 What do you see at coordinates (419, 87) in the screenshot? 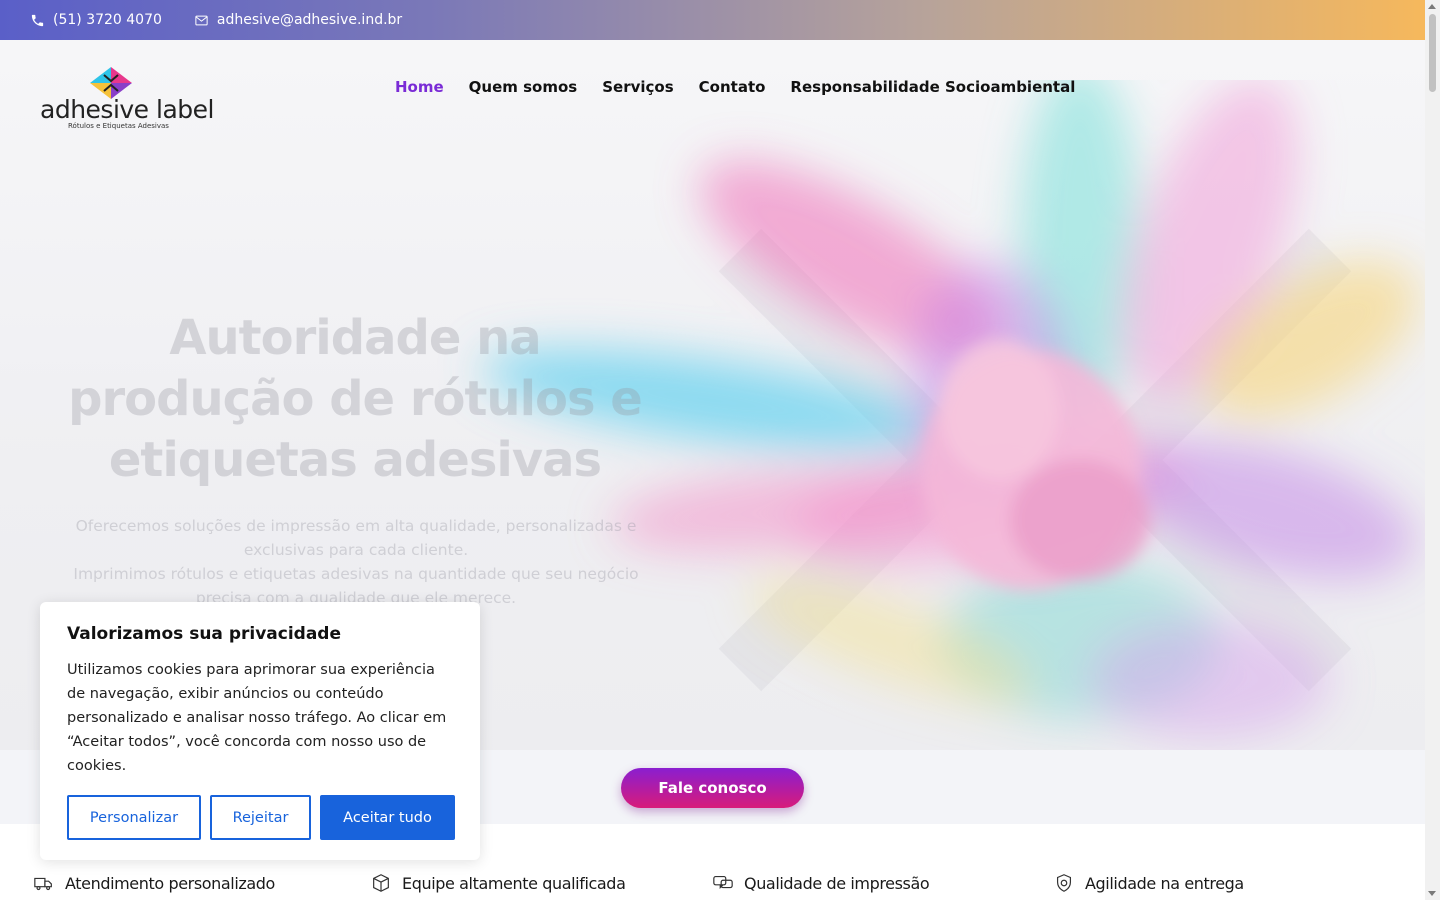
I see `nav-item-home: Home` at bounding box center [419, 87].